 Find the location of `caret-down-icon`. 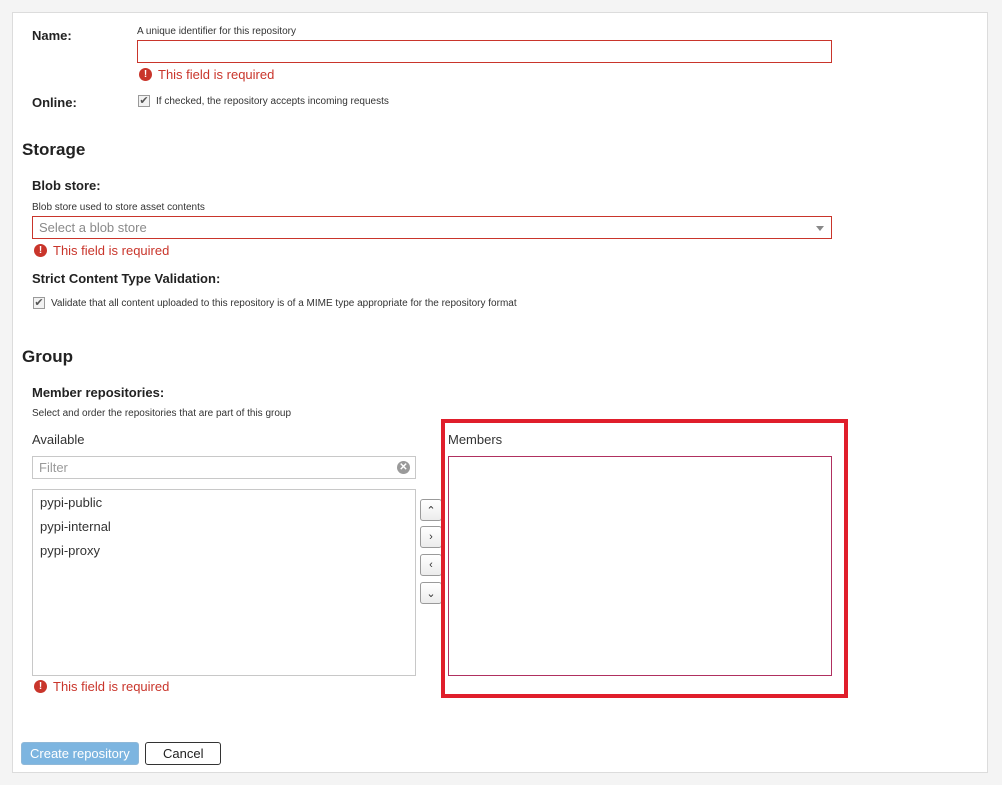

caret-down-icon is located at coordinates (820, 228).